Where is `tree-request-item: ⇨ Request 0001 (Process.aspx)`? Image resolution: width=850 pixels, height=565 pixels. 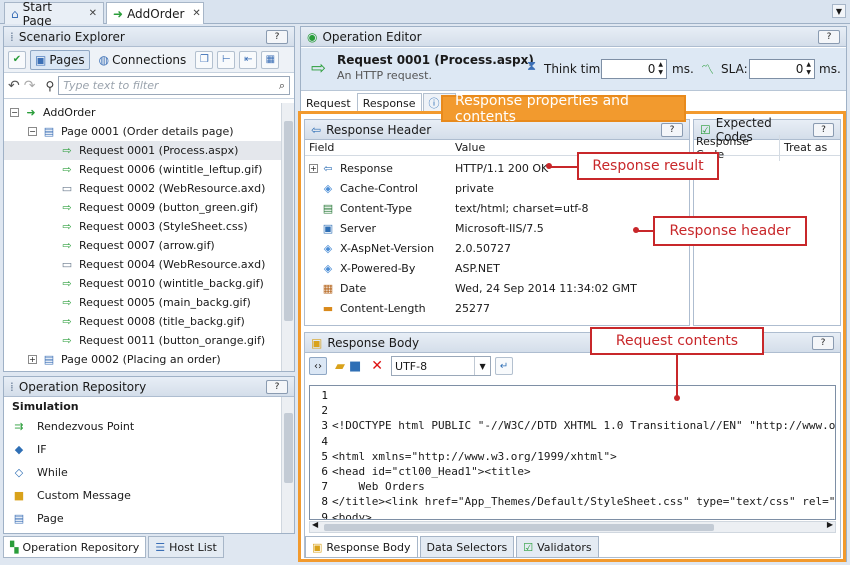 tree-request-item: ⇨ Request 0001 (Process.aspx) is located at coordinates (143, 150).